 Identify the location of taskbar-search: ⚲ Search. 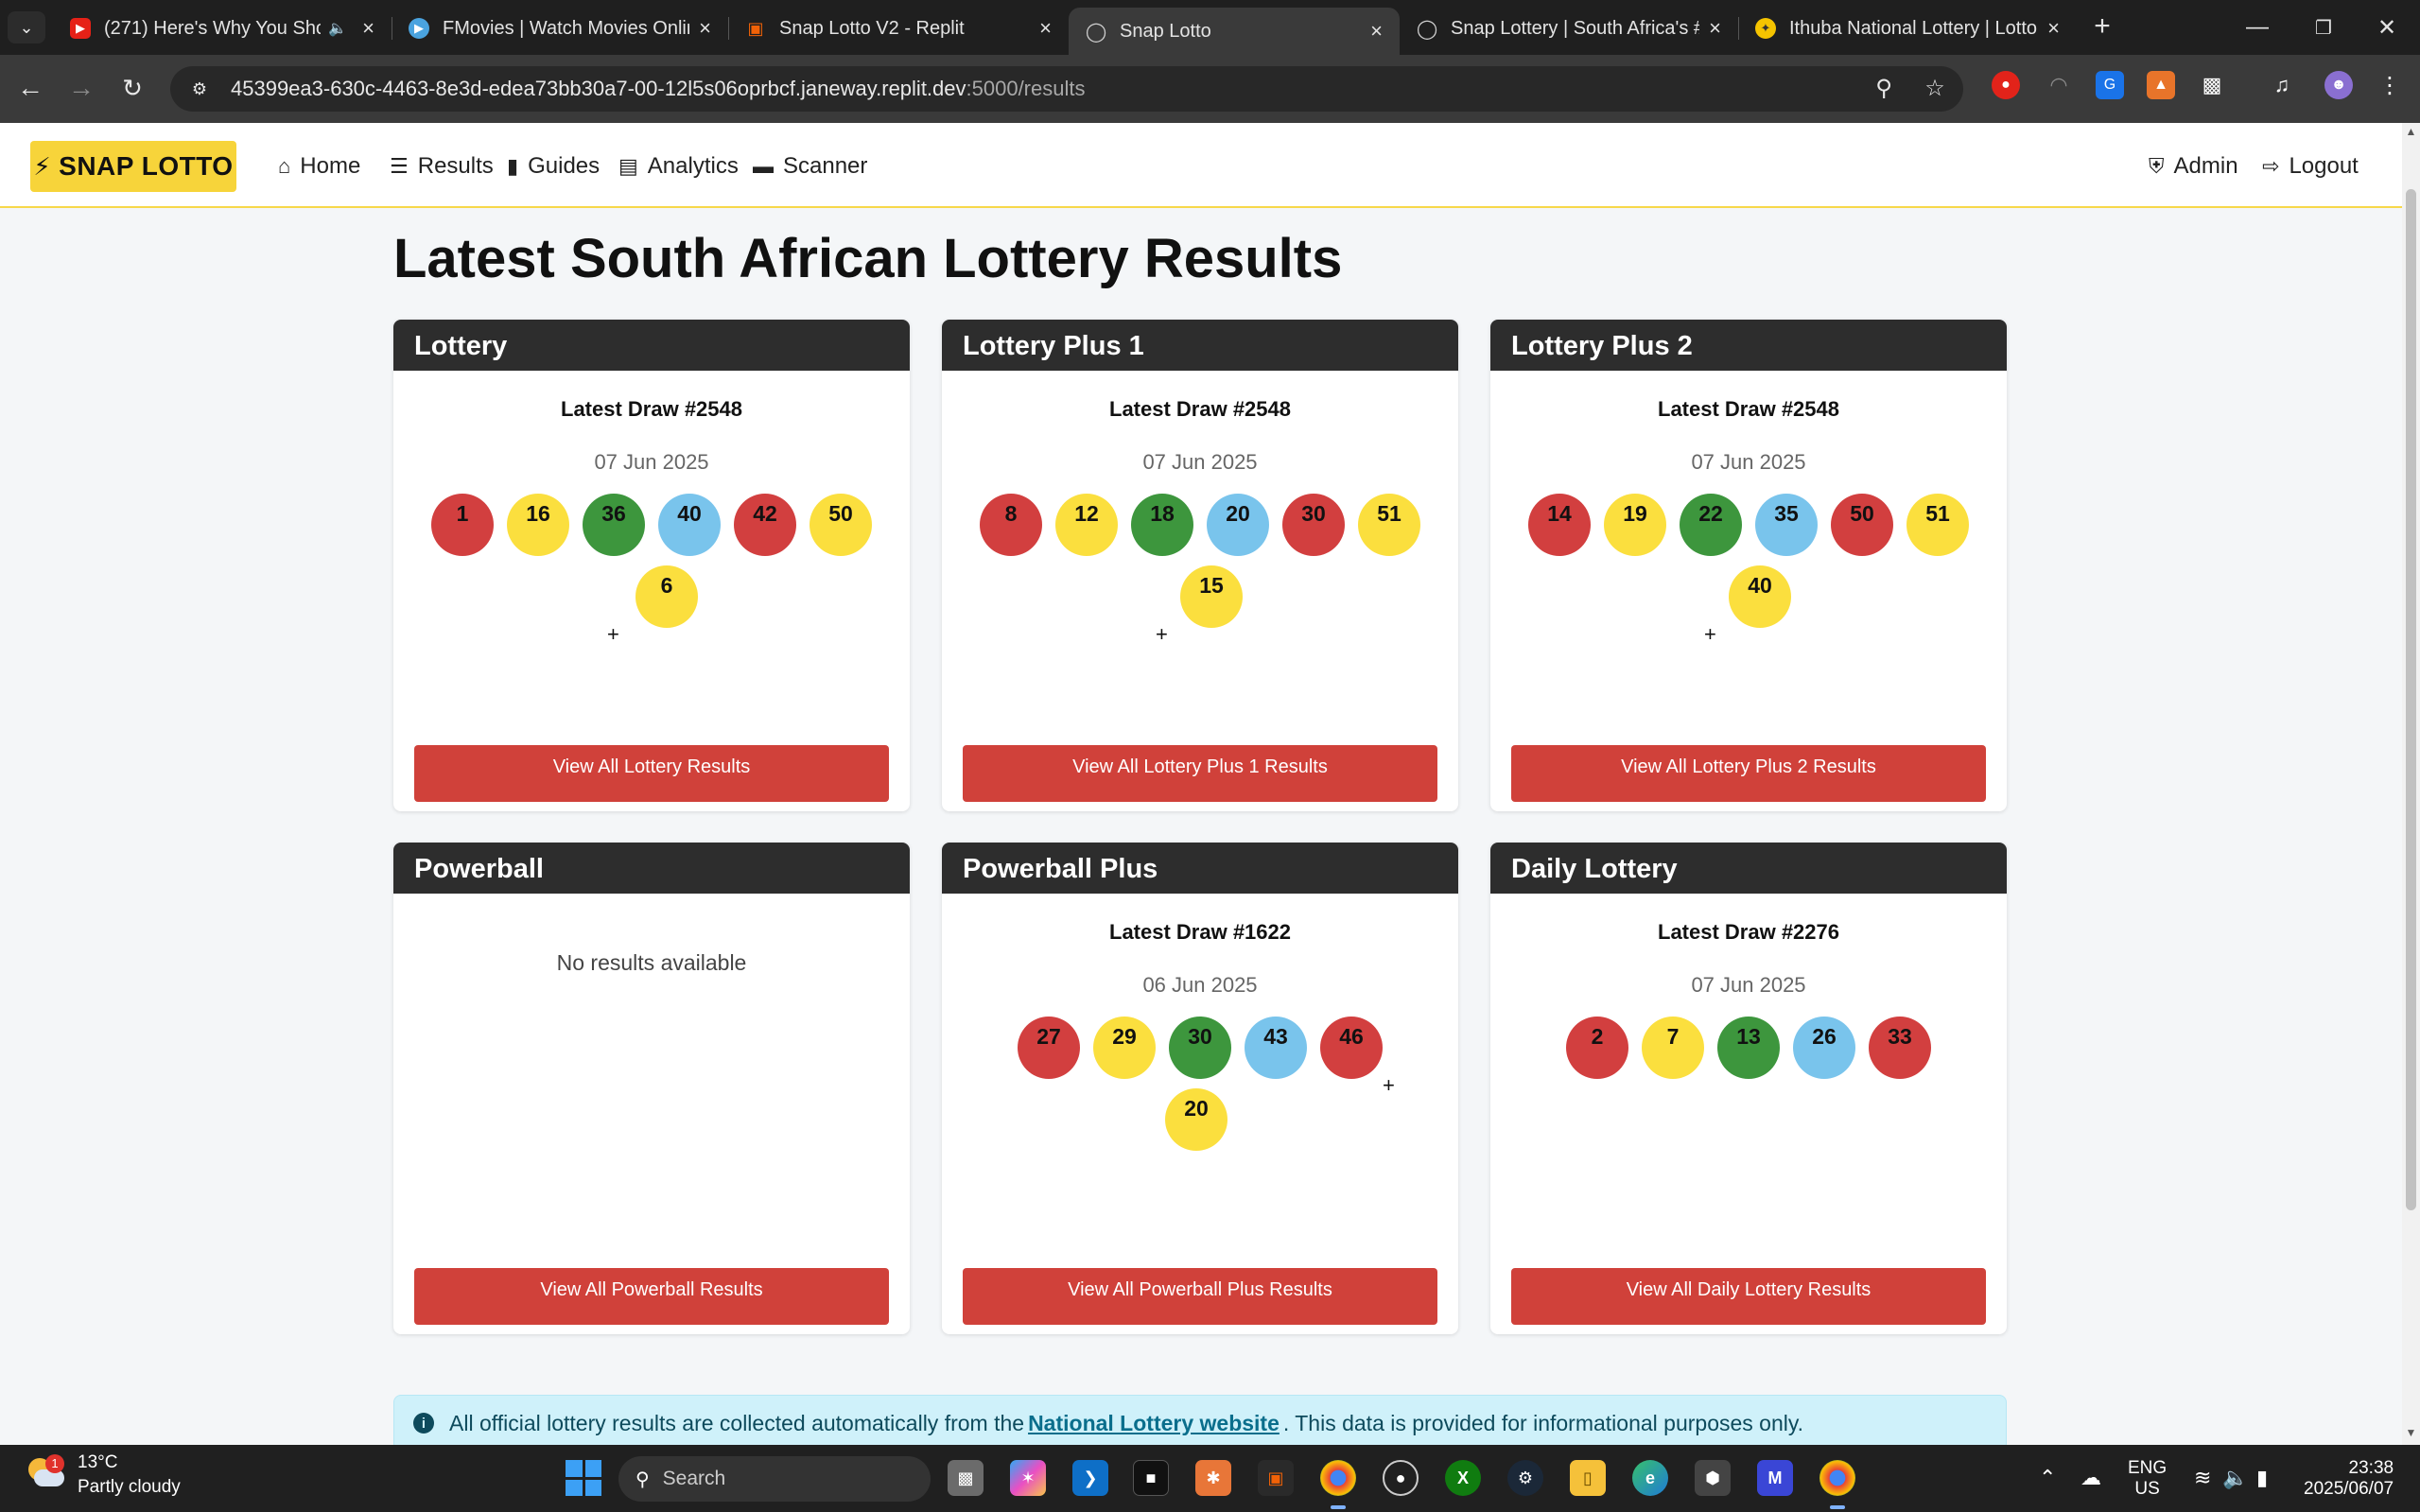
(775, 1479).